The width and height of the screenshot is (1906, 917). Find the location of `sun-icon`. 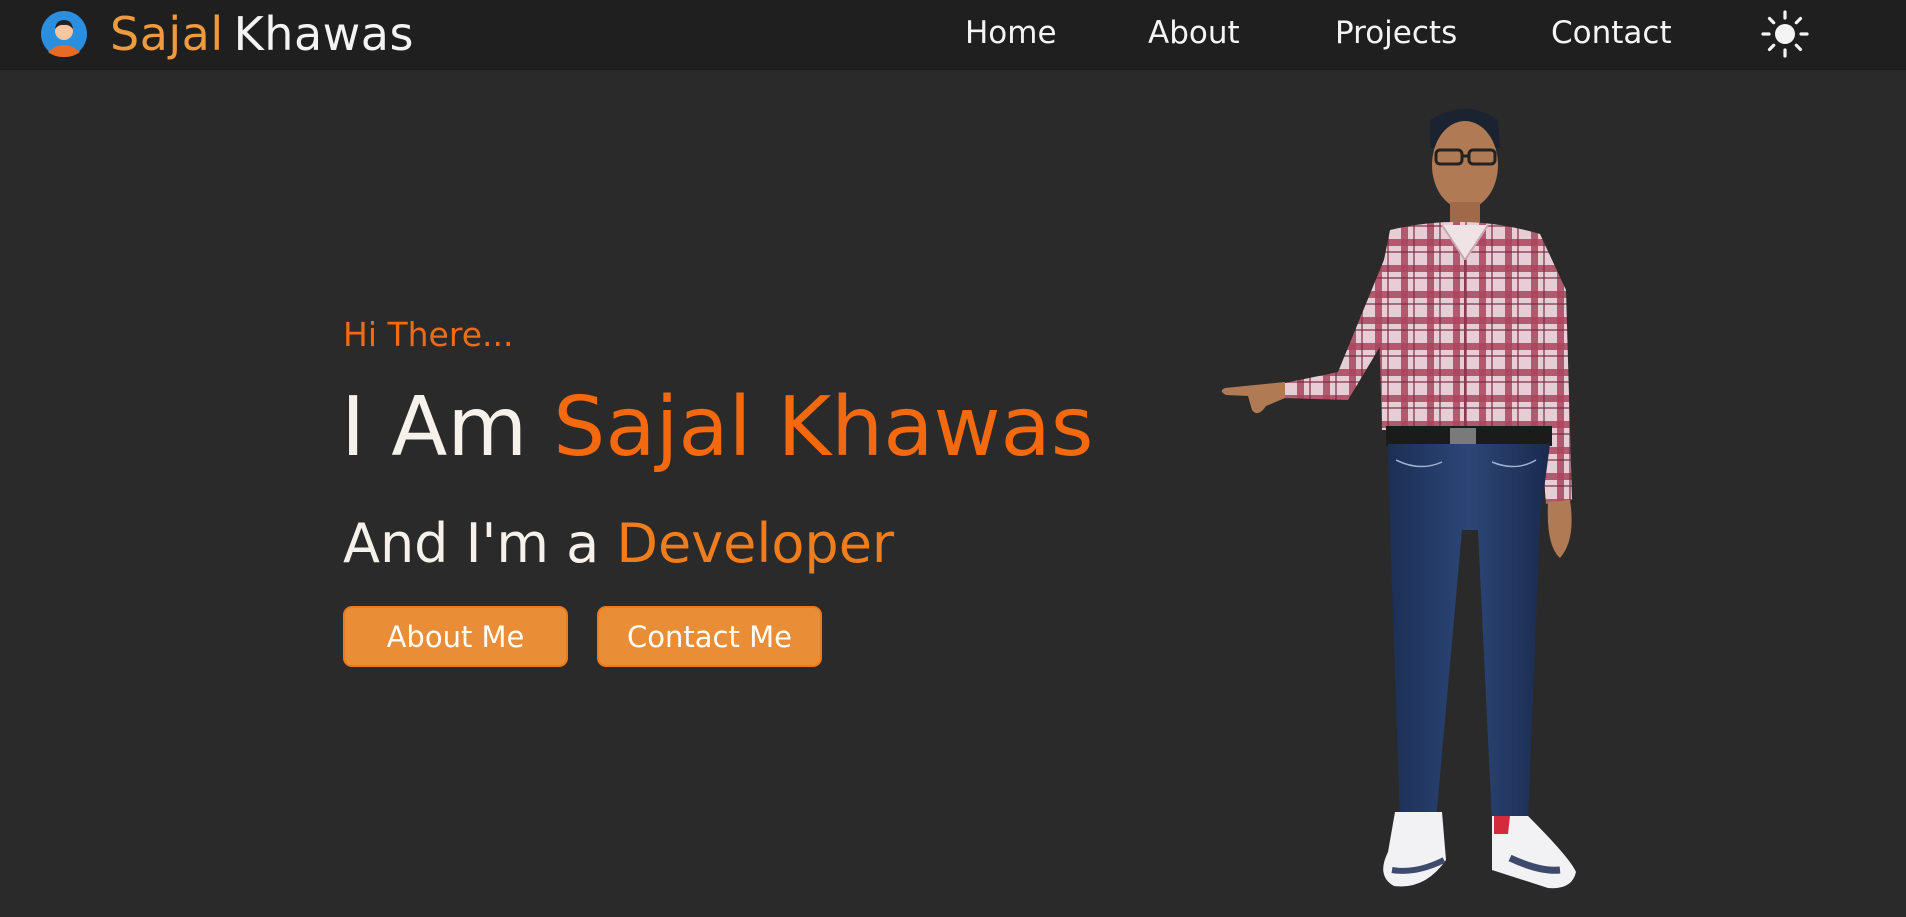

sun-icon is located at coordinates (1785, 34).